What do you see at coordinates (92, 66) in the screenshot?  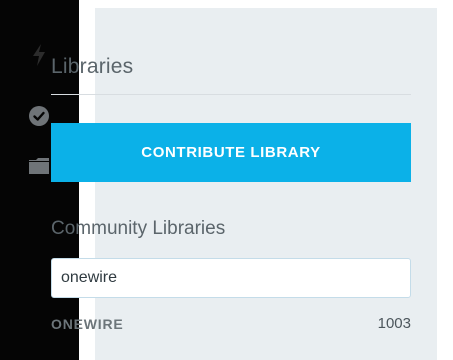 I see `page-title: Libraries` at bounding box center [92, 66].